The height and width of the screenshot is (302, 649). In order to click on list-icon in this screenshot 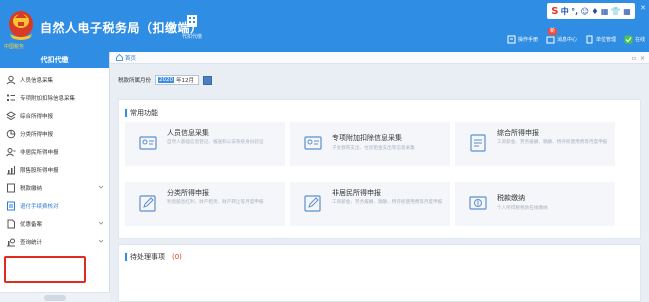, I will do `click(11, 97)`.